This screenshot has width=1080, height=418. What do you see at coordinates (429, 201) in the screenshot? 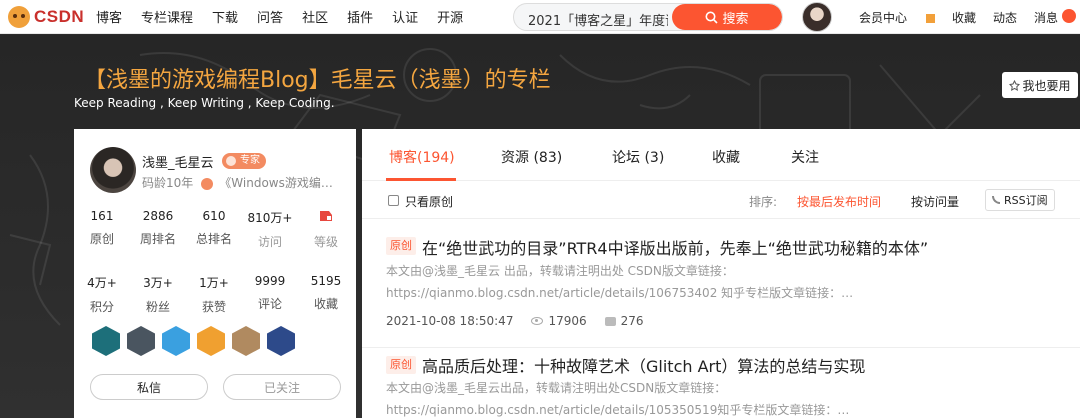
I see `only-original-label: 只看原创` at bounding box center [429, 201].